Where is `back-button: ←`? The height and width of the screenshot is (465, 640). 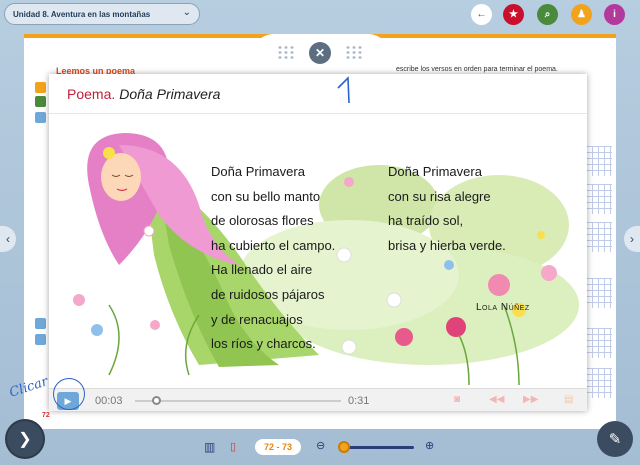 back-button: ← is located at coordinates (481, 14).